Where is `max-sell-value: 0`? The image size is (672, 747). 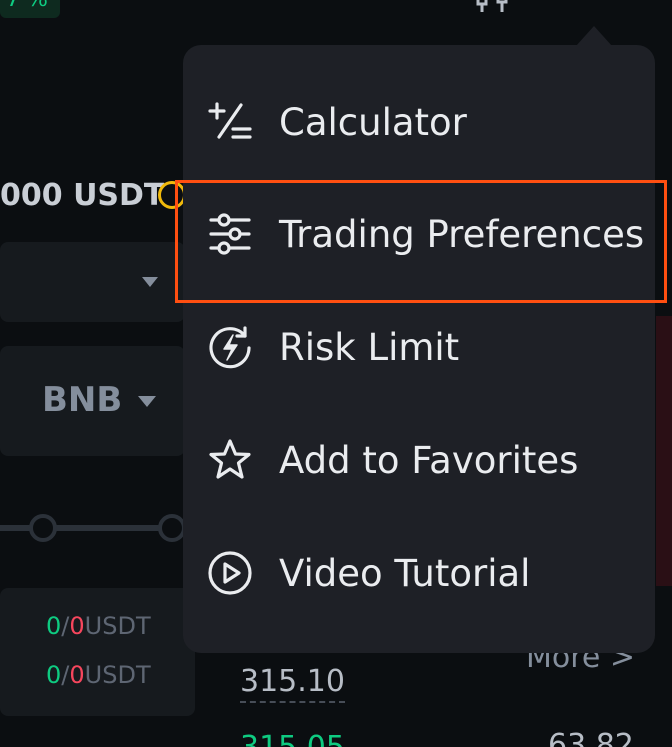 max-sell-value: 0 is located at coordinates (77, 675).